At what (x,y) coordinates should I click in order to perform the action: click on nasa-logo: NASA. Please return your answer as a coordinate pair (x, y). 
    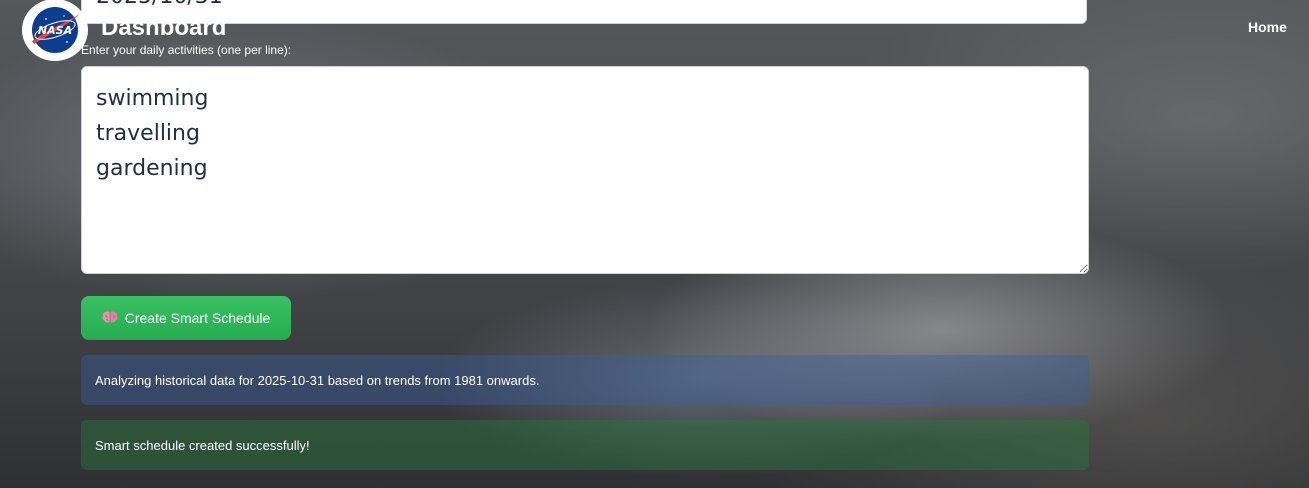
    Looking at the image, I should click on (55, 30).